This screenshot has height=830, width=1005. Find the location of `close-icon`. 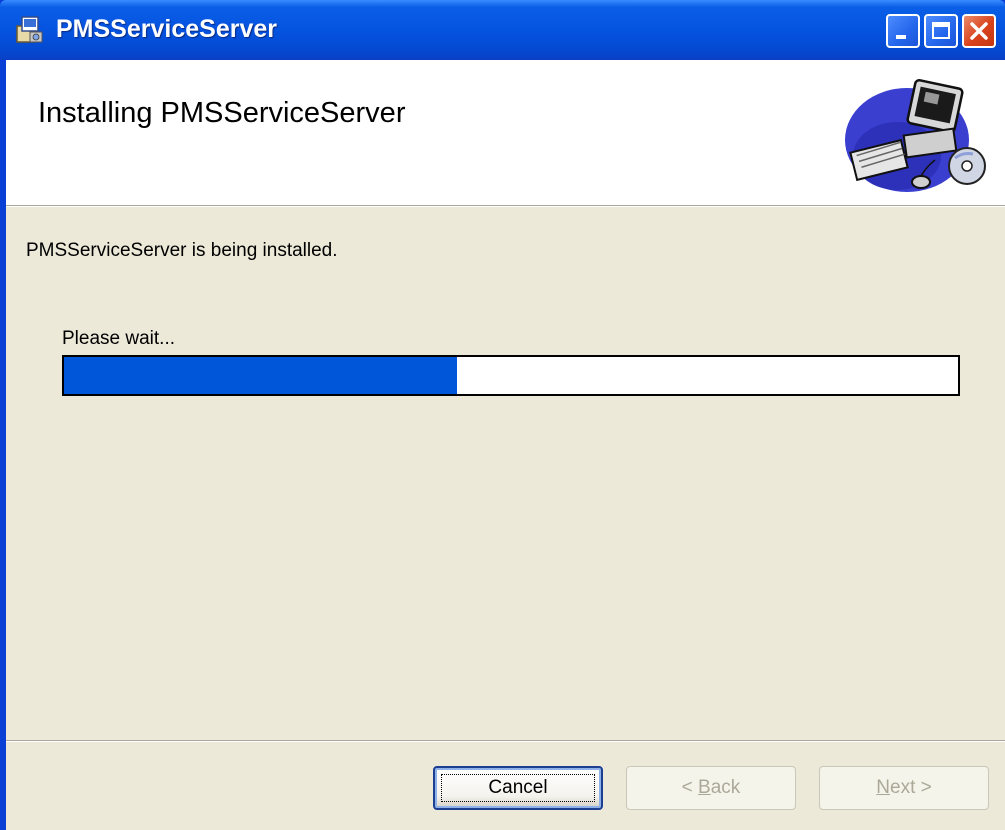

close-icon is located at coordinates (979, 31).